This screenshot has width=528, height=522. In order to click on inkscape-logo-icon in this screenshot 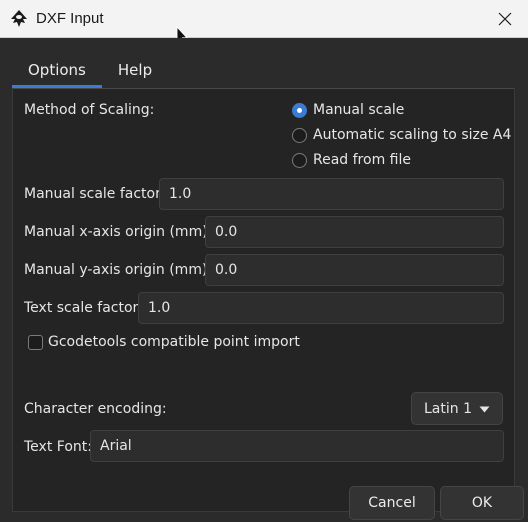, I will do `click(19, 18)`.